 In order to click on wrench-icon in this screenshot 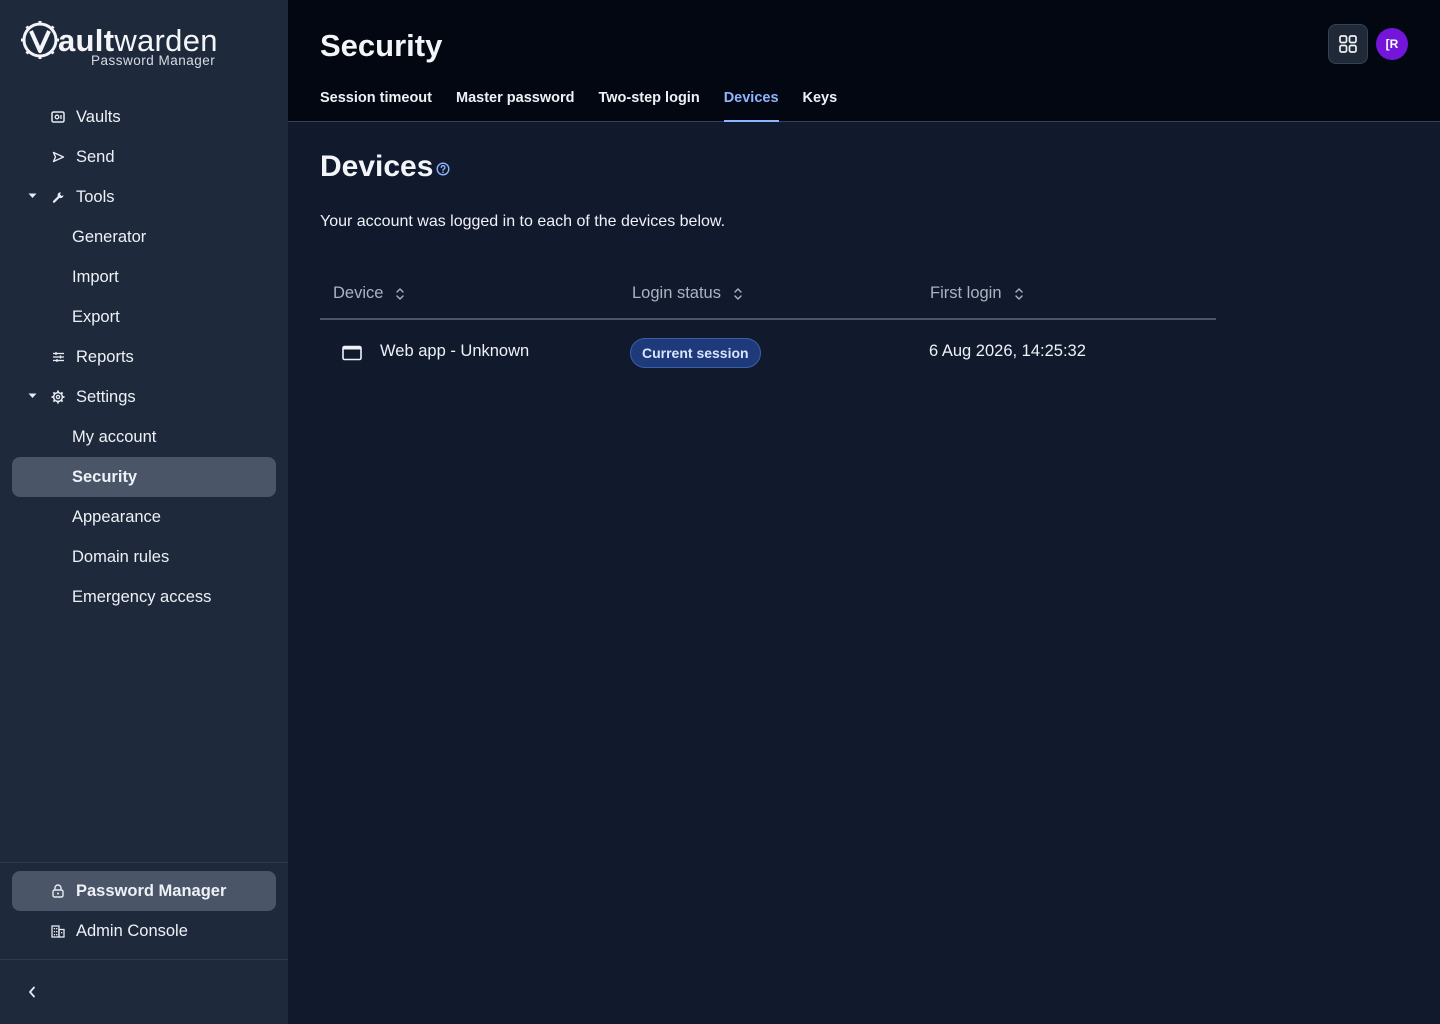, I will do `click(58, 197)`.